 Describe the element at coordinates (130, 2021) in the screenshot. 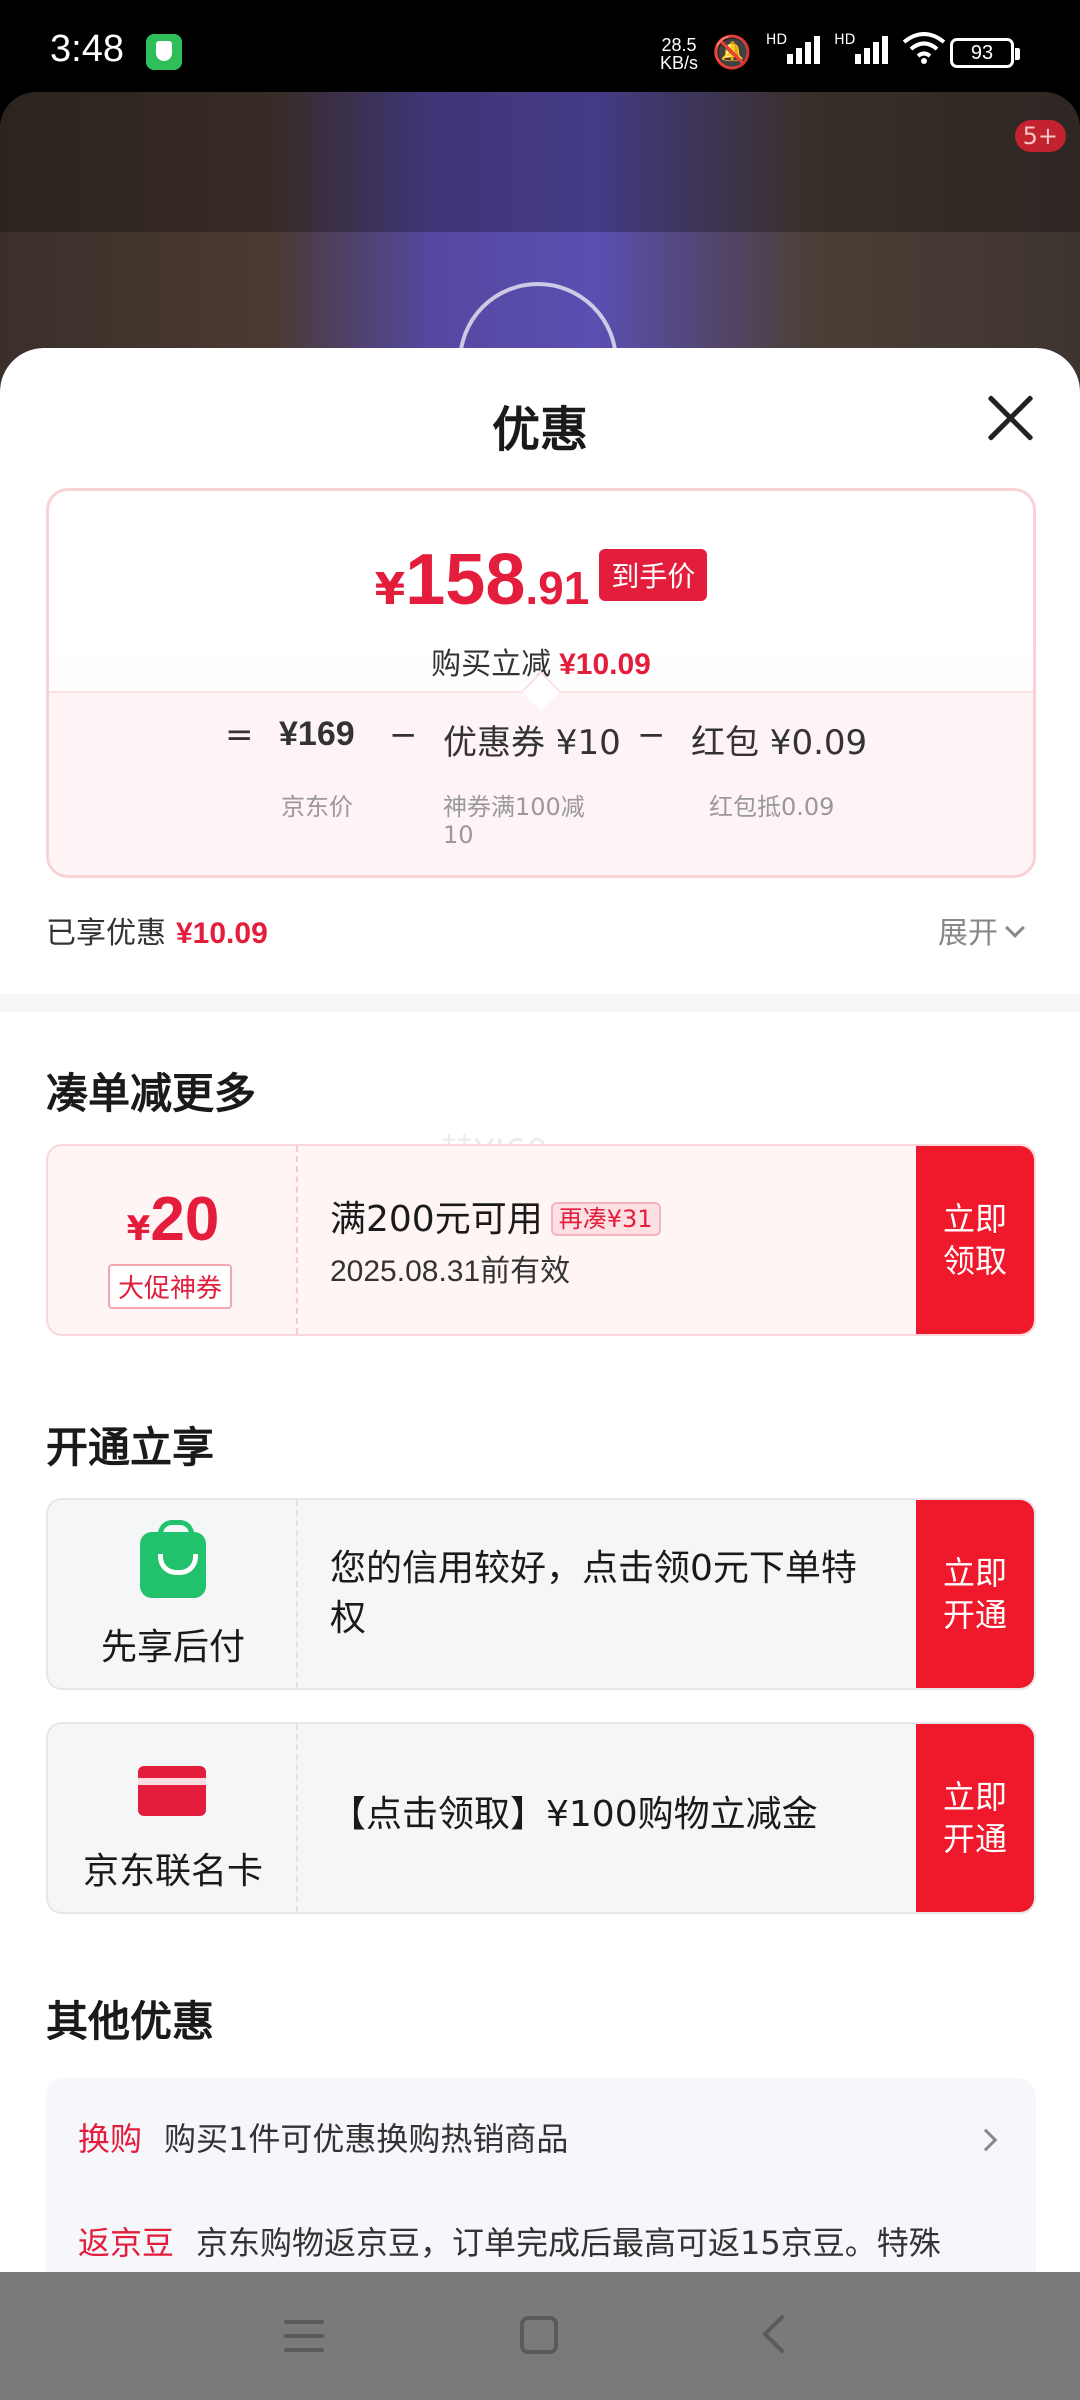

I see `section-title-other: 其他优惠` at that location.